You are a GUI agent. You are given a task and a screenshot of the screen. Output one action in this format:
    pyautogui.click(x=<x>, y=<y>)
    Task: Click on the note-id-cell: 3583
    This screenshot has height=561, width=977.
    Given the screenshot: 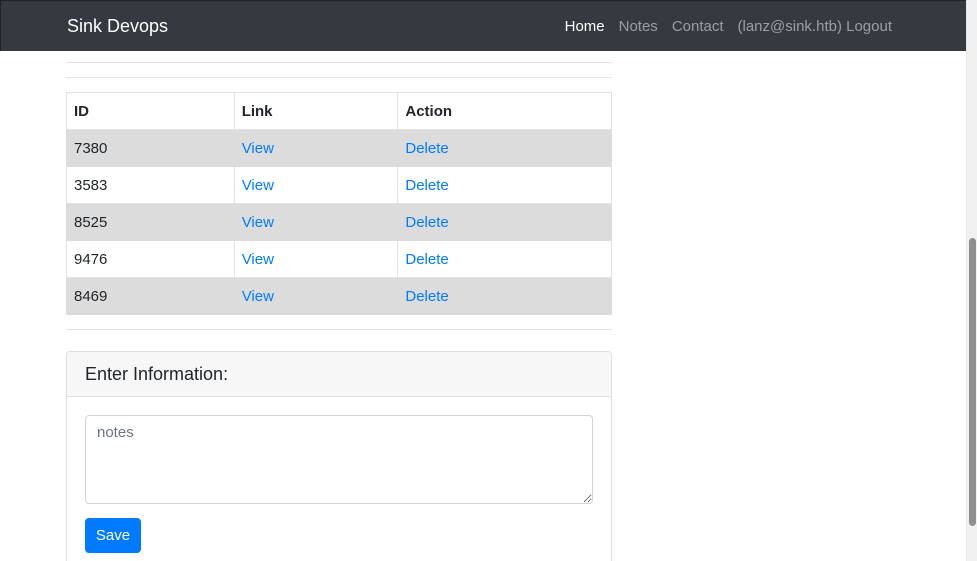 What is the action you would take?
    pyautogui.click(x=150, y=185)
    